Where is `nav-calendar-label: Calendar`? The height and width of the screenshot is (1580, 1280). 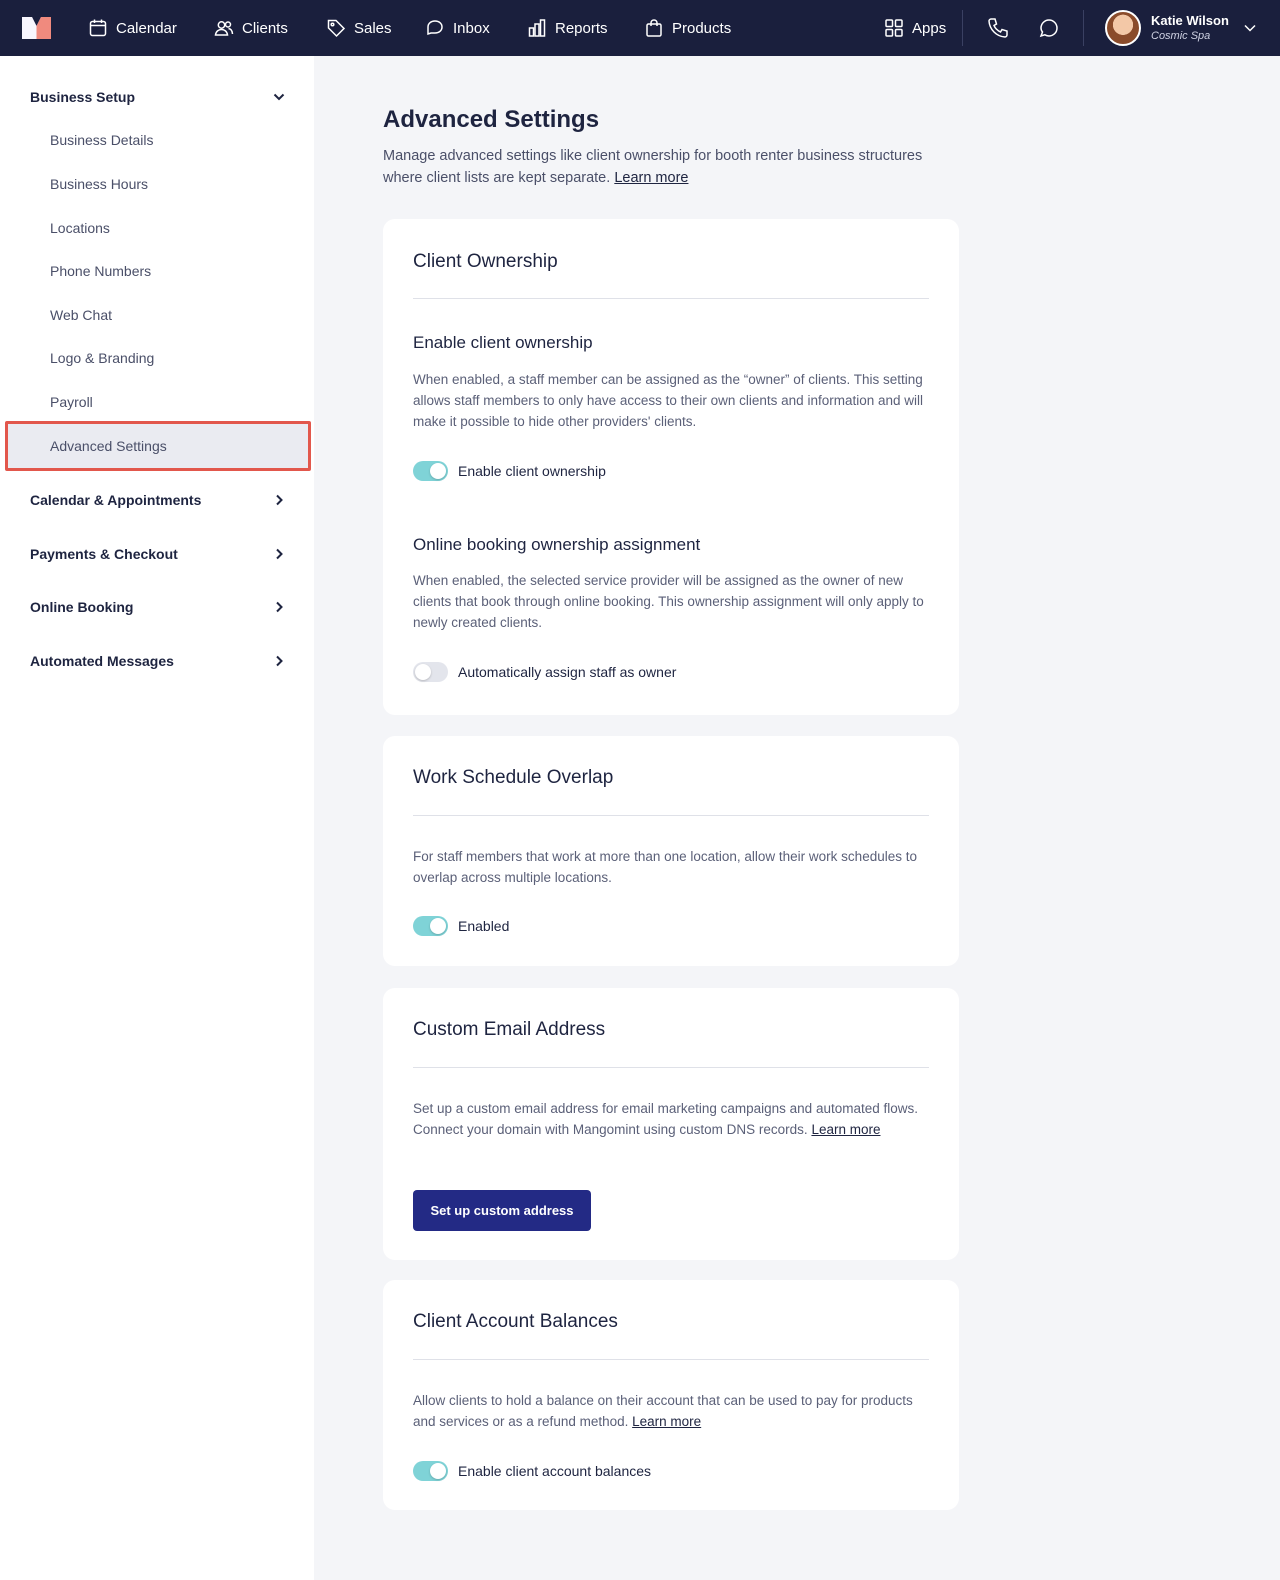 nav-calendar-label: Calendar is located at coordinates (146, 28).